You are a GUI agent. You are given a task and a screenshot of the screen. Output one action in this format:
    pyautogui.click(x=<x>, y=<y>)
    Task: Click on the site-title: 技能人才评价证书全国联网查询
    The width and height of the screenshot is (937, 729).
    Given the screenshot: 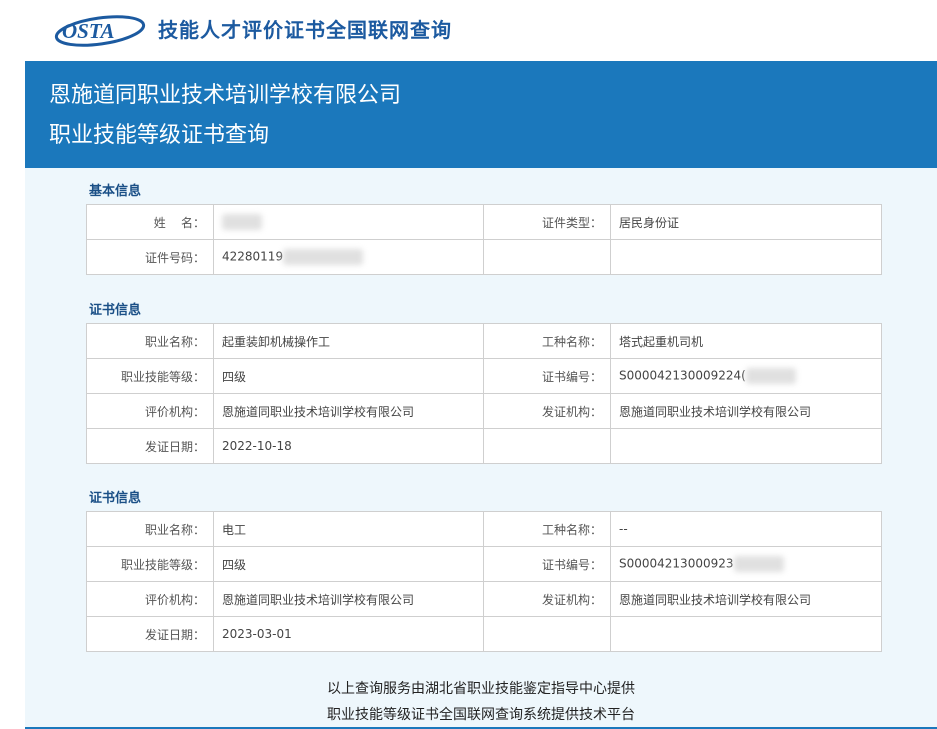 What is the action you would take?
    pyautogui.click(x=305, y=30)
    